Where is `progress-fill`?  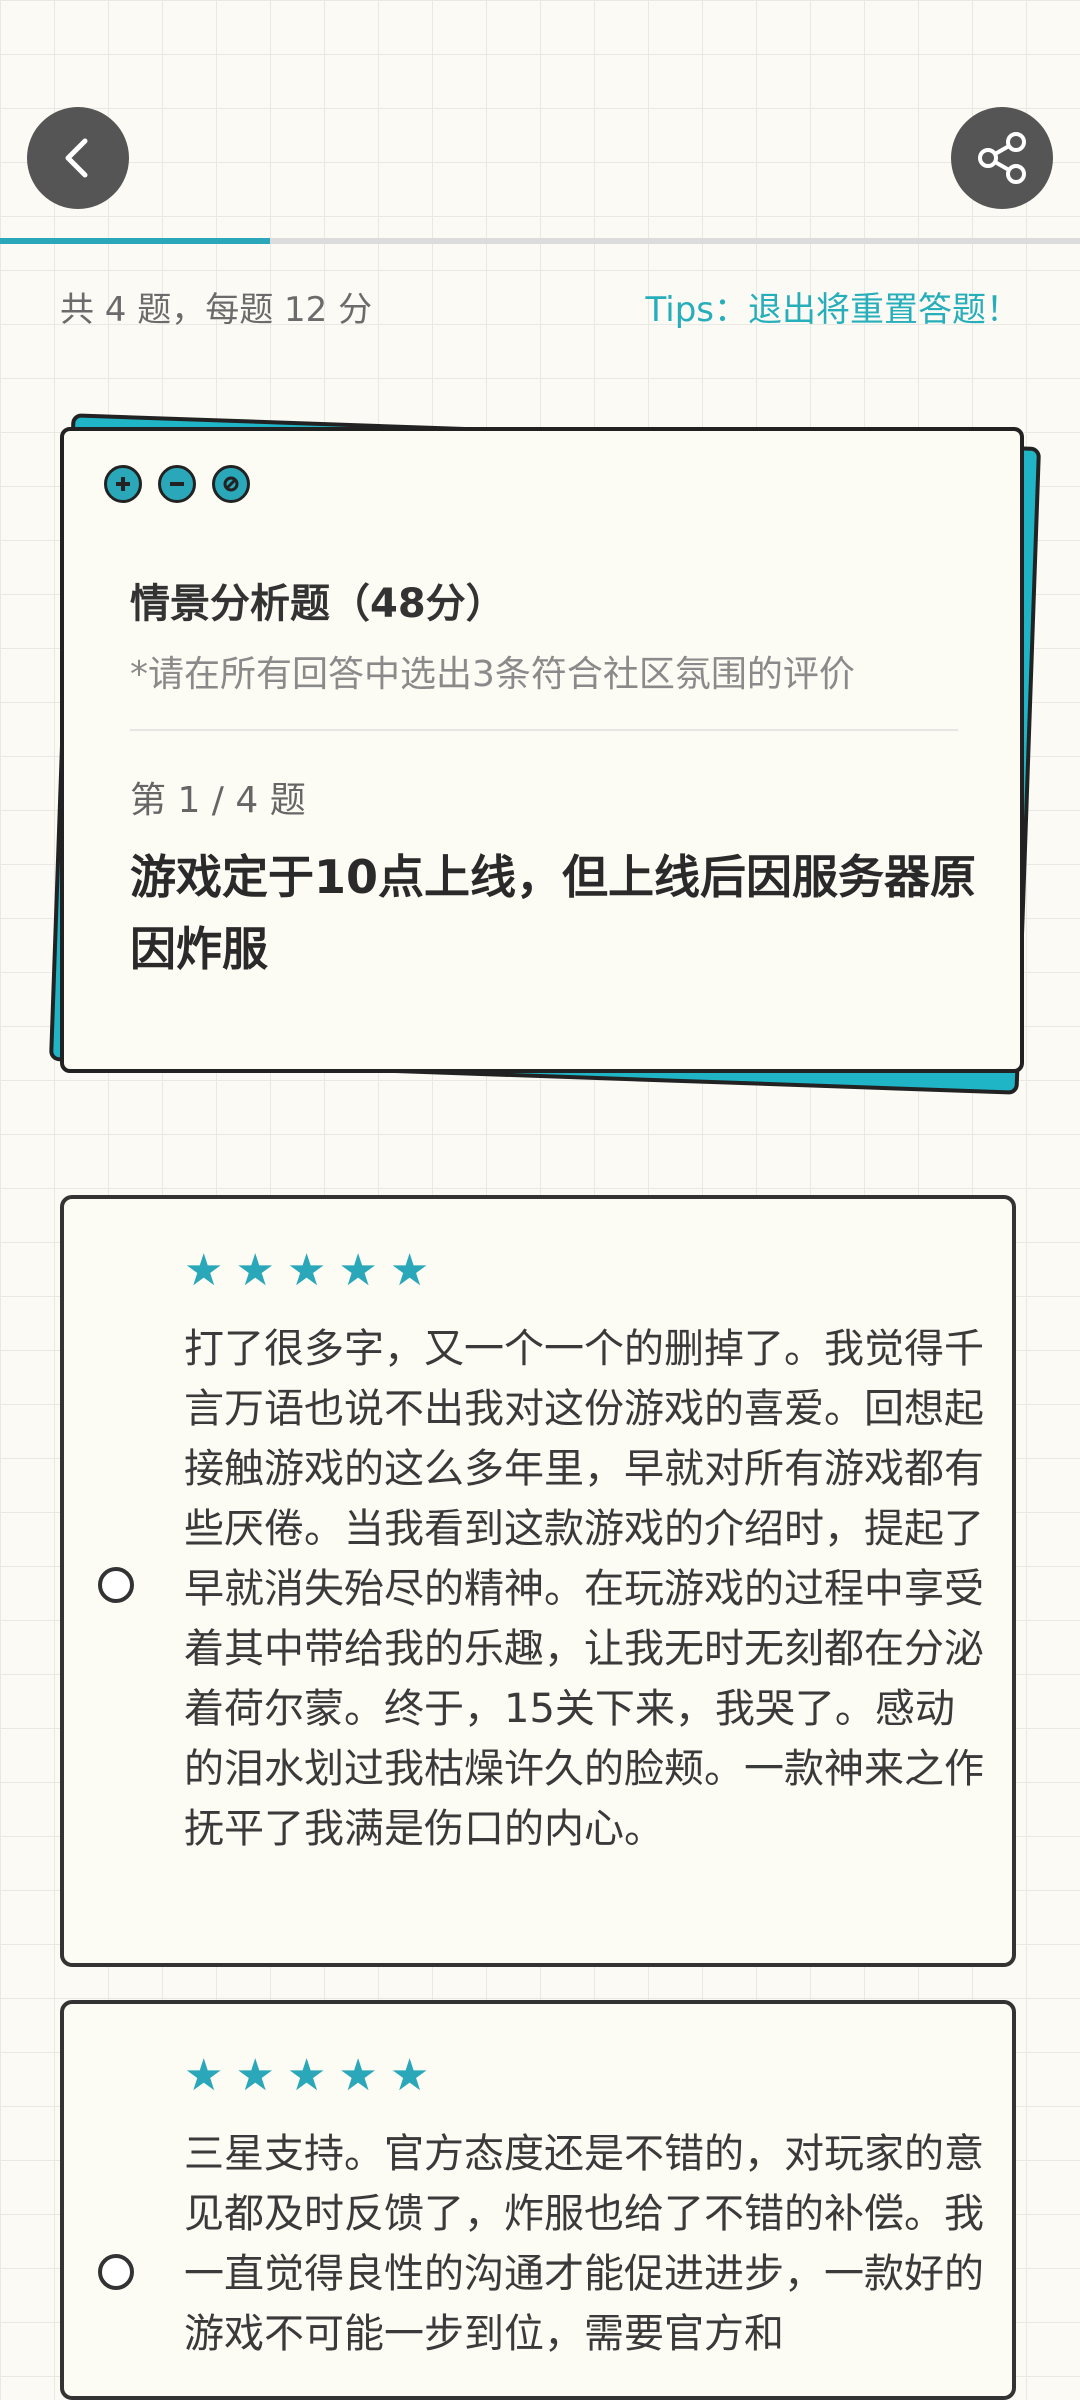
progress-fill is located at coordinates (135, 241).